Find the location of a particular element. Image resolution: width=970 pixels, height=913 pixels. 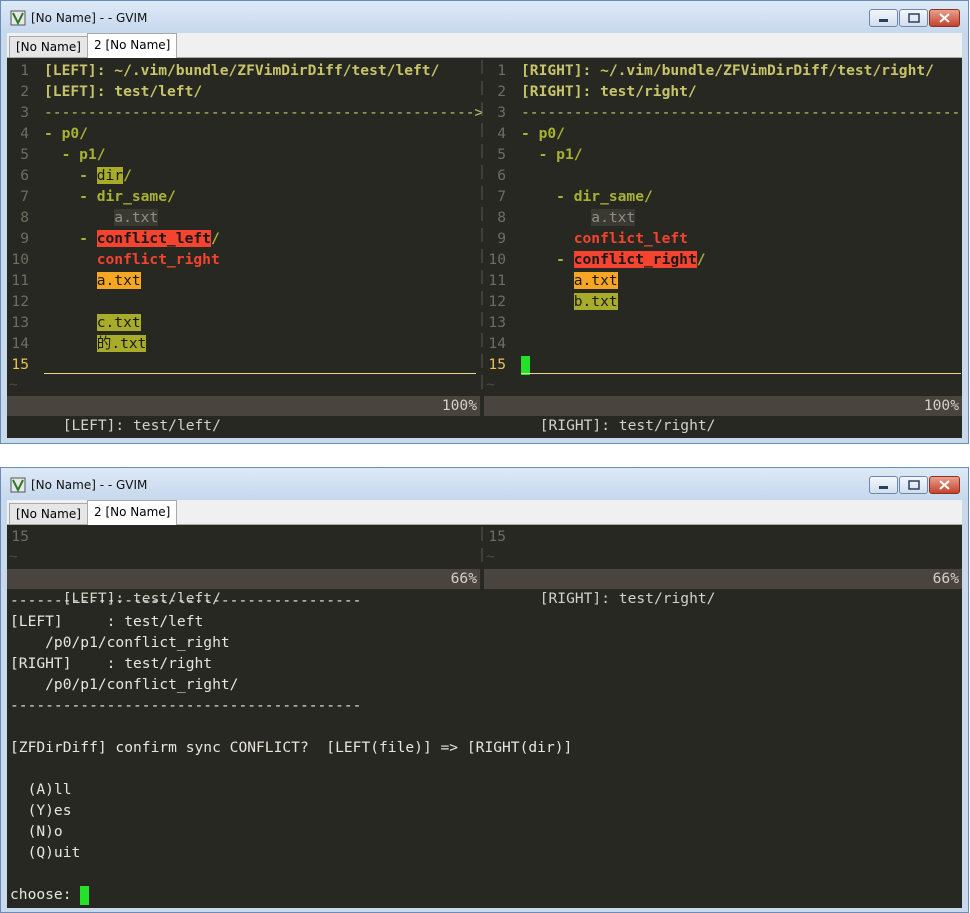

line-13: 13 is located at coordinates (497, 322).